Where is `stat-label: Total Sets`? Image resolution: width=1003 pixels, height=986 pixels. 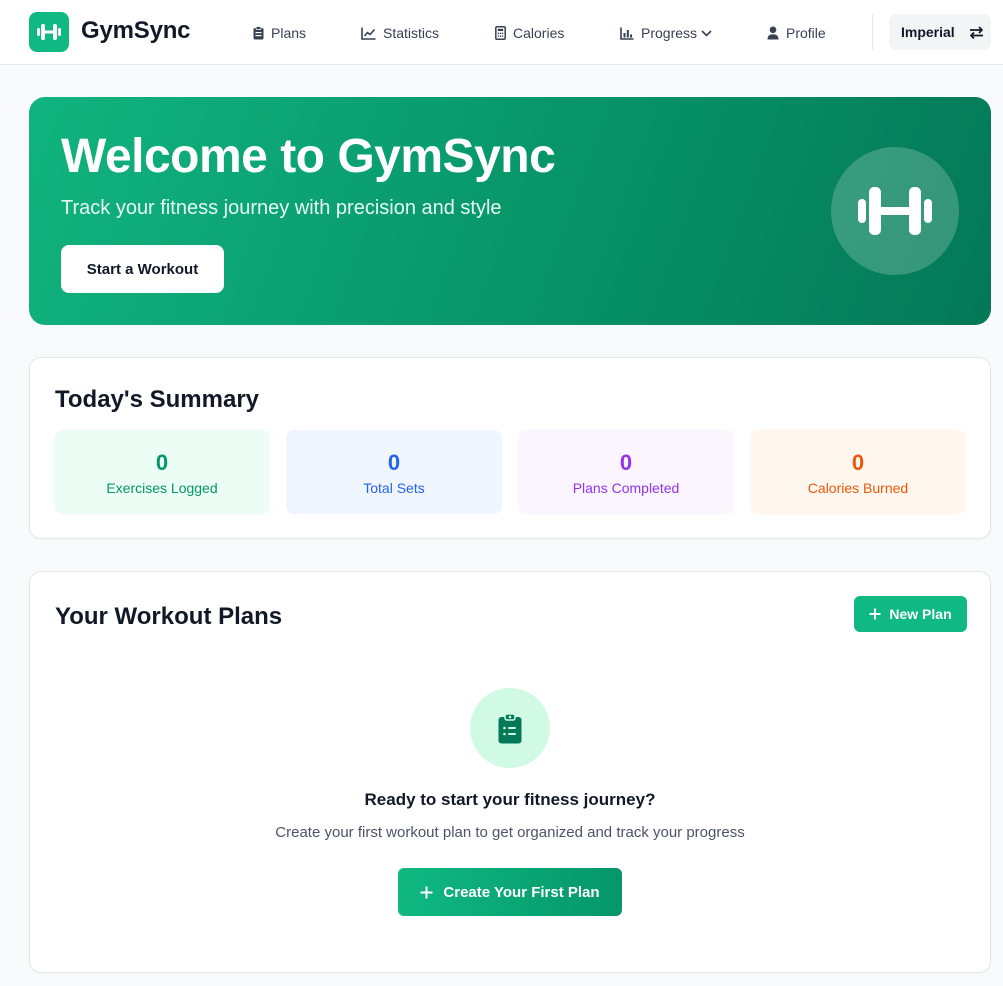
stat-label: Total Sets is located at coordinates (394, 488).